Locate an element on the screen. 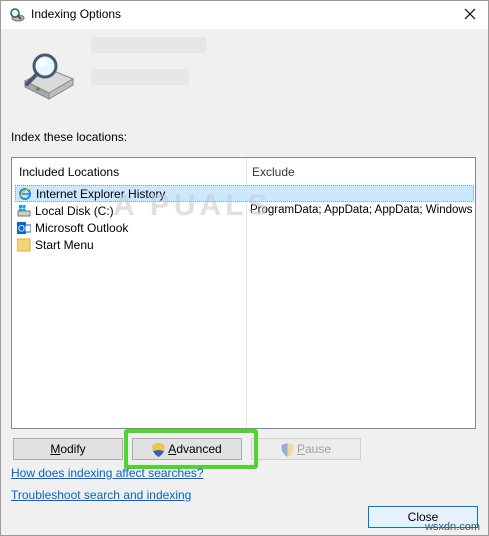  folder-icon is located at coordinates (24, 245).